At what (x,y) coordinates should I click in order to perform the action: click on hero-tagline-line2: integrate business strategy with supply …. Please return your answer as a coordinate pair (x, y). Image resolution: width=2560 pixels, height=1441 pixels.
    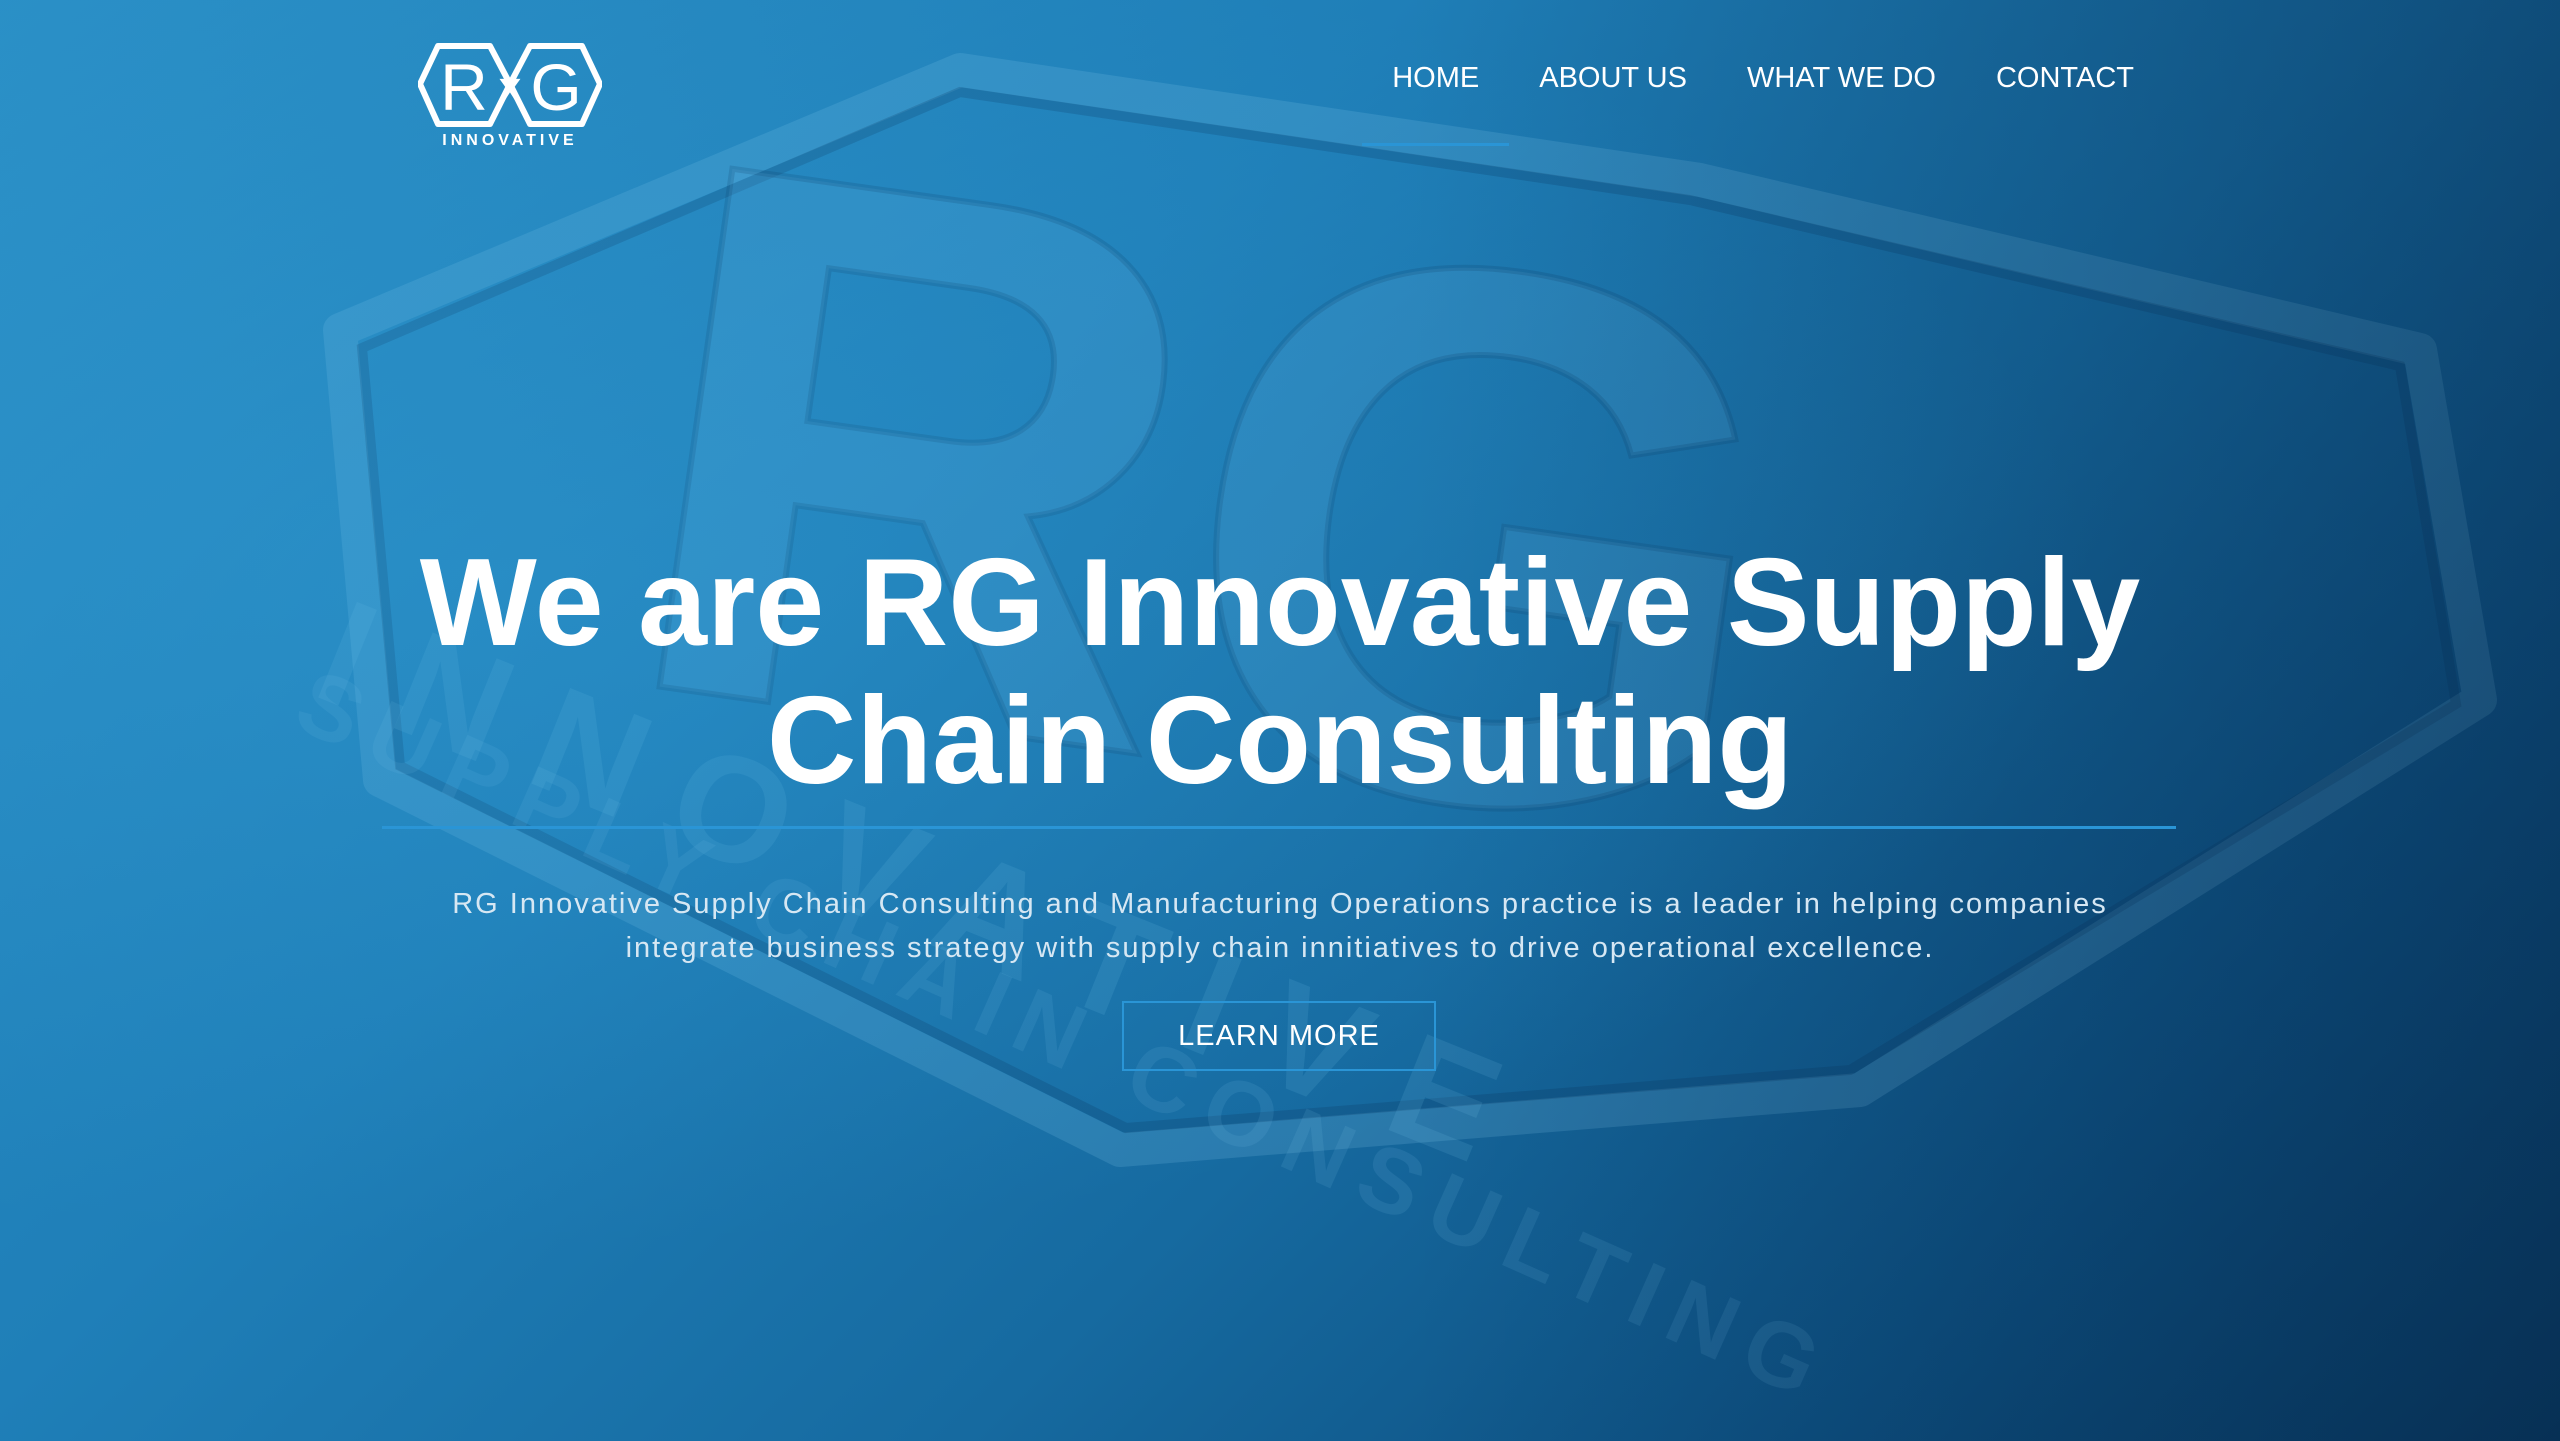
    Looking at the image, I should click on (1280, 948).